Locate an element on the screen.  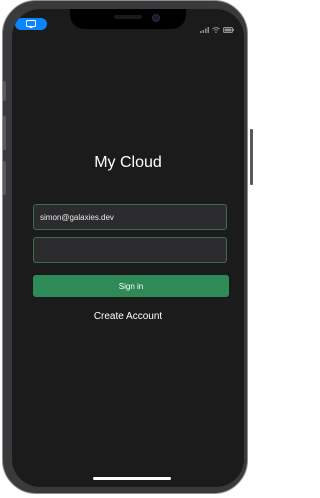
mute-switch is located at coordinates (4, 91).